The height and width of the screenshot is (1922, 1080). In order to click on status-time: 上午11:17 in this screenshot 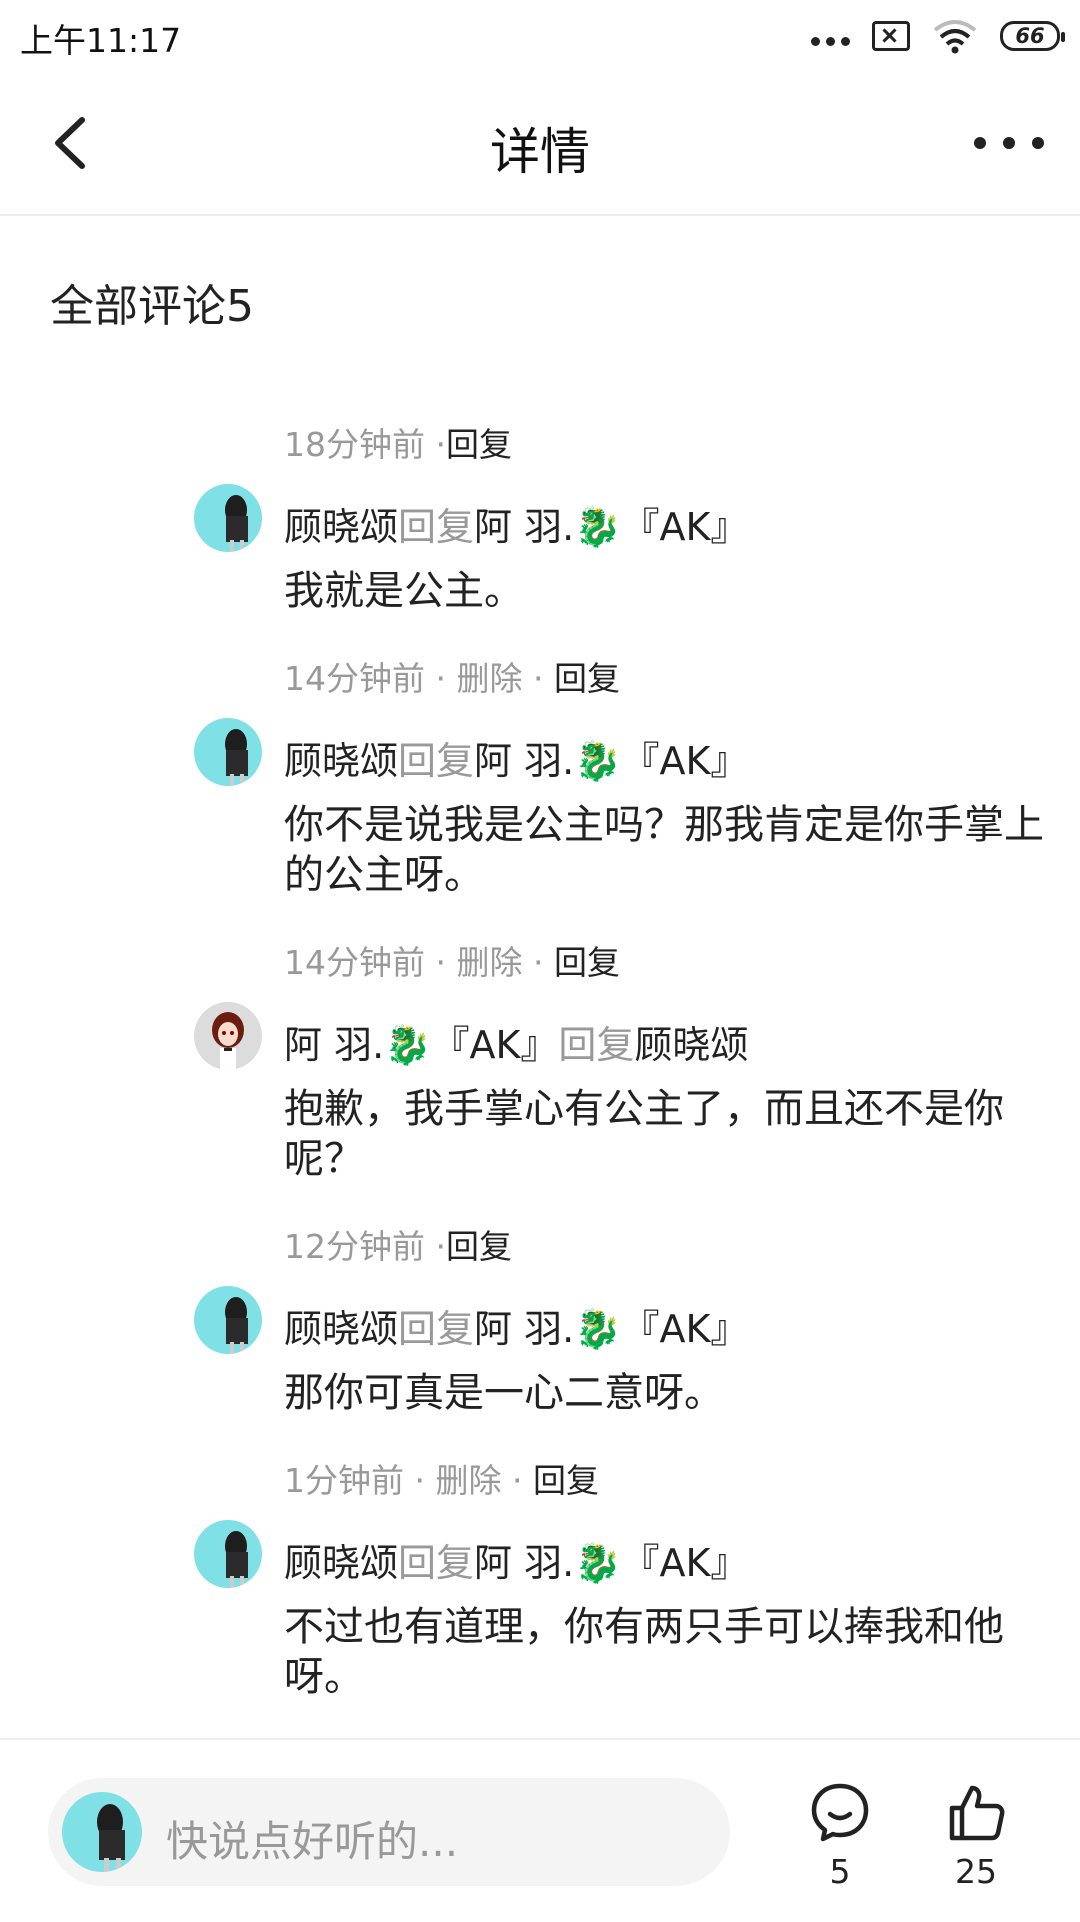, I will do `click(101, 40)`.